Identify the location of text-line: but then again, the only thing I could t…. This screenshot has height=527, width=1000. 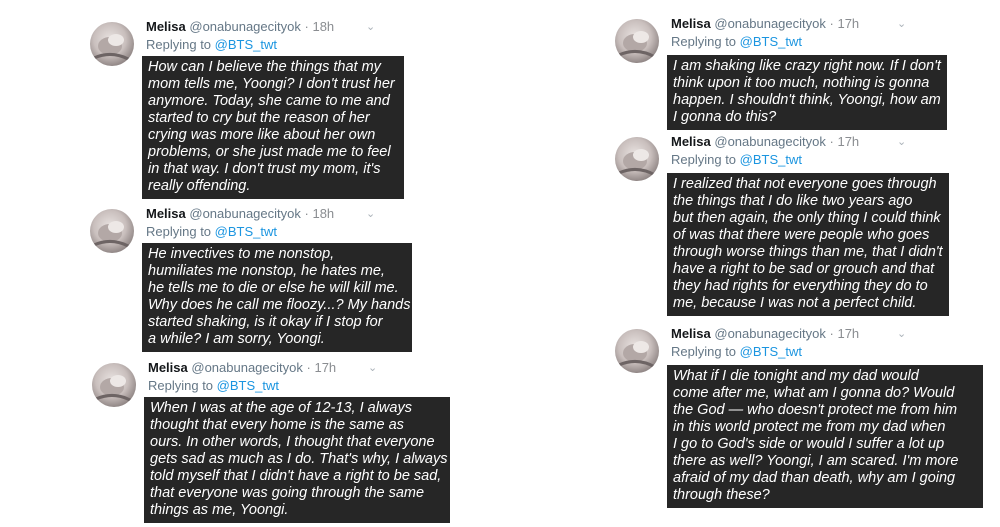
(807, 218).